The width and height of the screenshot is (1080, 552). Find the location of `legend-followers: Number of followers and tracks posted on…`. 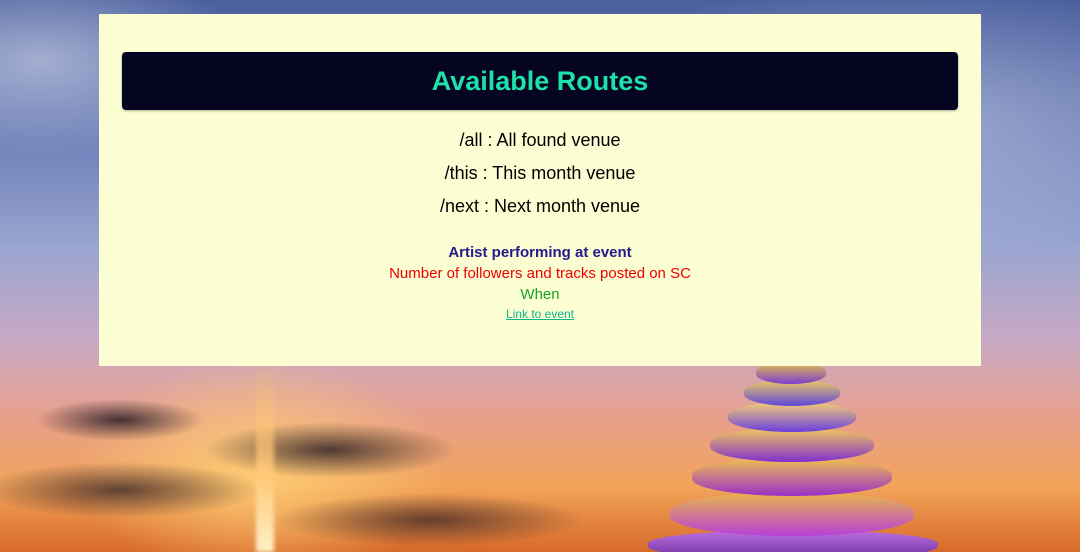

legend-followers: Number of followers and tracks posted on… is located at coordinates (540, 273).